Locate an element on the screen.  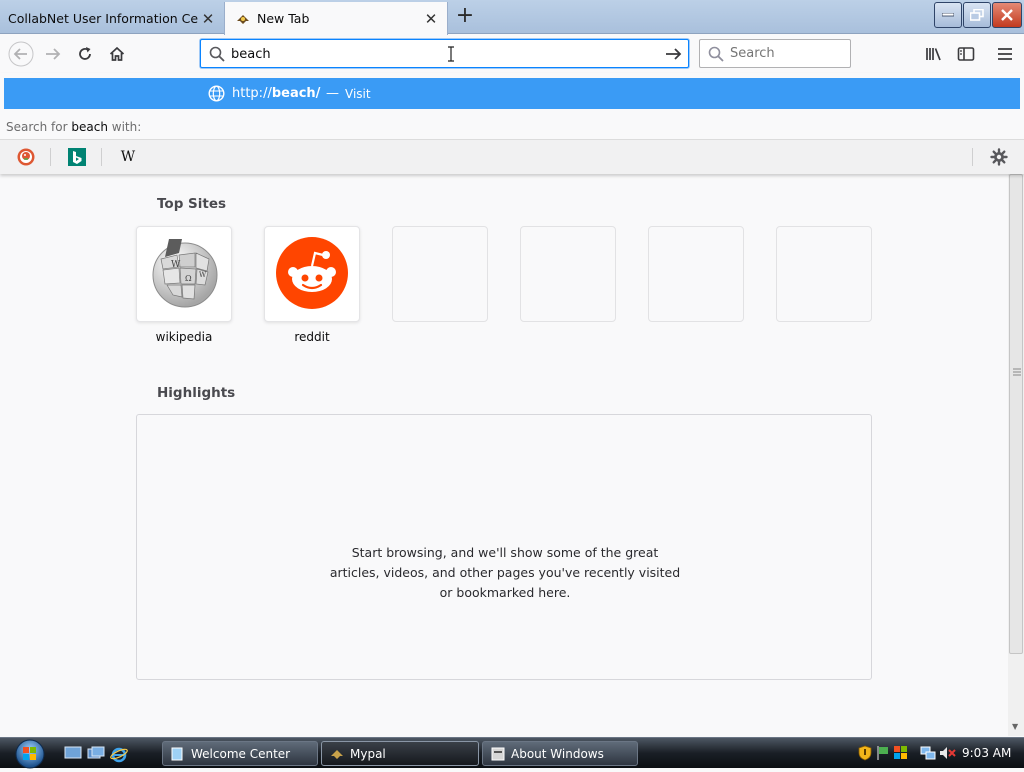
internet-explorer-icon is located at coordinates (119, 755).